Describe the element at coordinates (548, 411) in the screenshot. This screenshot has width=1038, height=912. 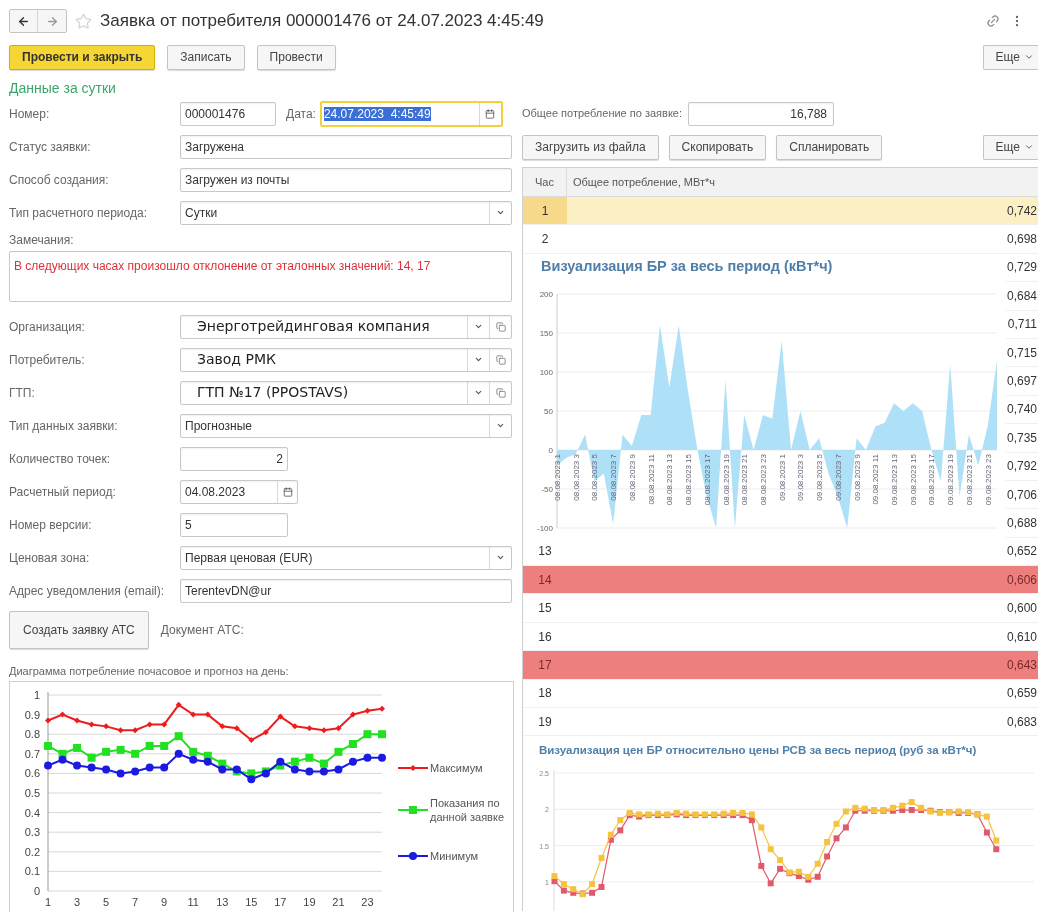
I see `axis-label: 50` at that location.